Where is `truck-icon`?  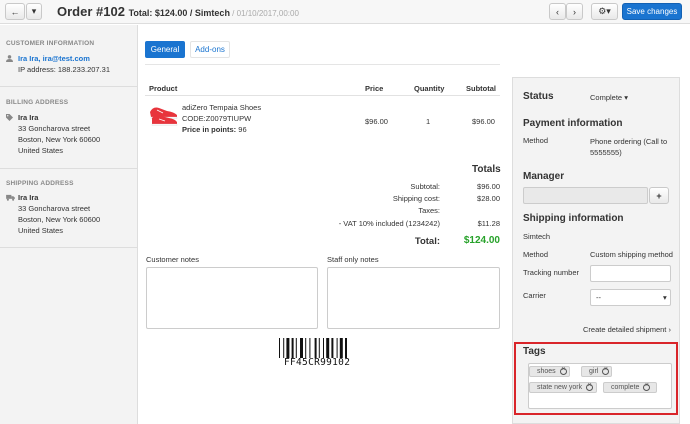 truck-icon is located at coordinates (10, 197).